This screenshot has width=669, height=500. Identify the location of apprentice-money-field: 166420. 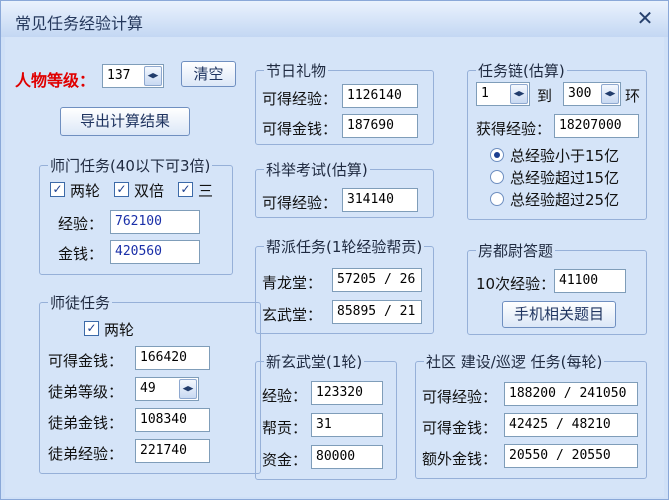
(172, 358).